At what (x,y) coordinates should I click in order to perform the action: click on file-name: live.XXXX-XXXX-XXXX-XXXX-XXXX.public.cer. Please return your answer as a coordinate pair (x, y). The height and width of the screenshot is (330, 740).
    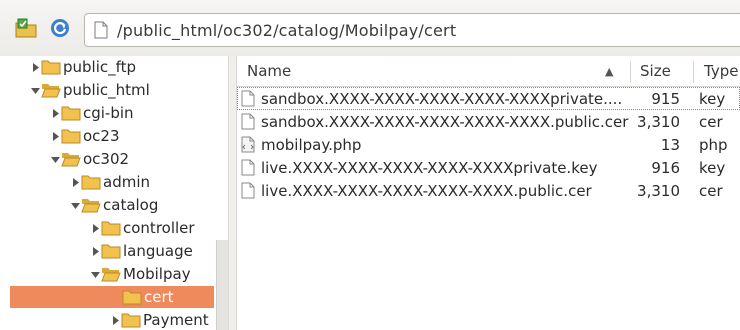
    Looking at the image, I should click on (426, 190).